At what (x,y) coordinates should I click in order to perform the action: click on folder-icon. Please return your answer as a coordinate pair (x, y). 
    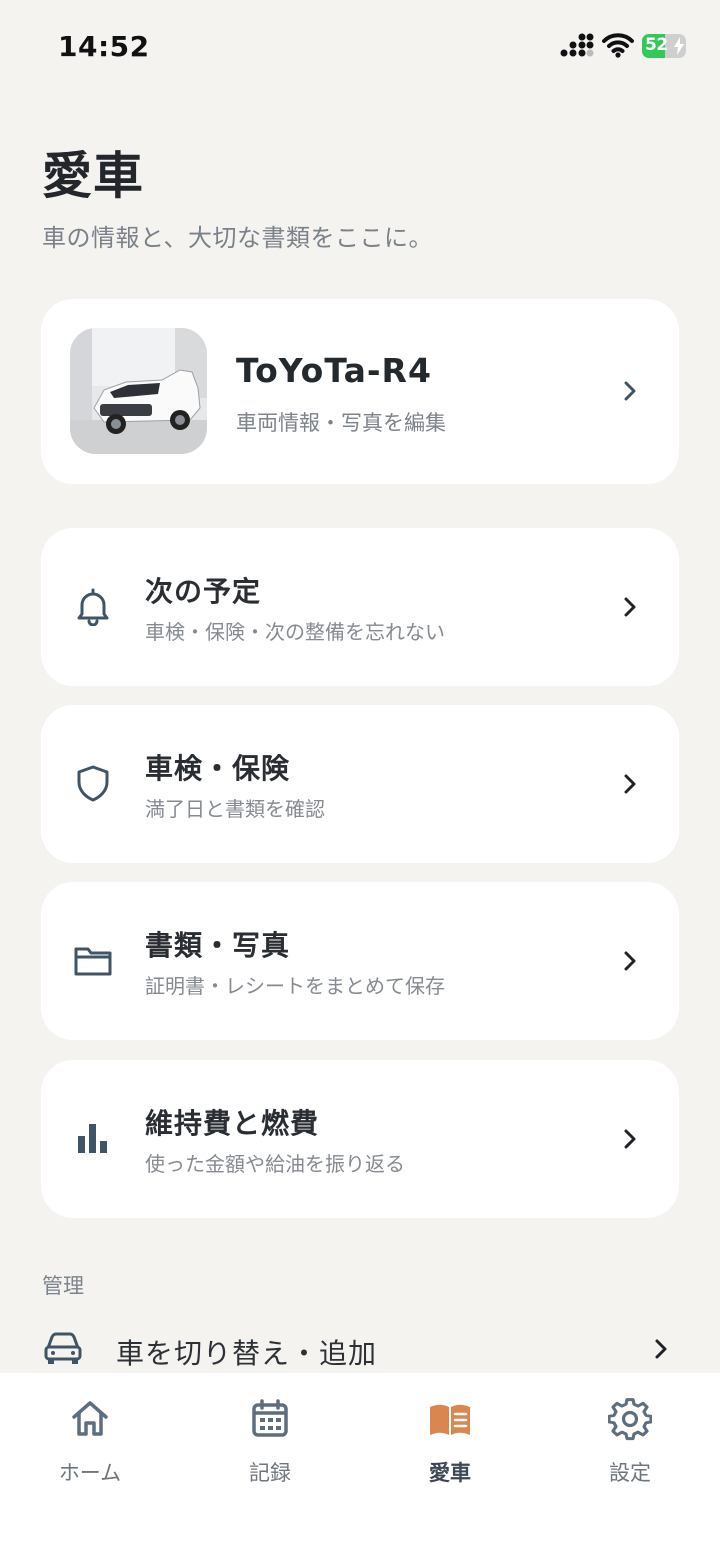
    Looking at the image, I should click on (93, 961).